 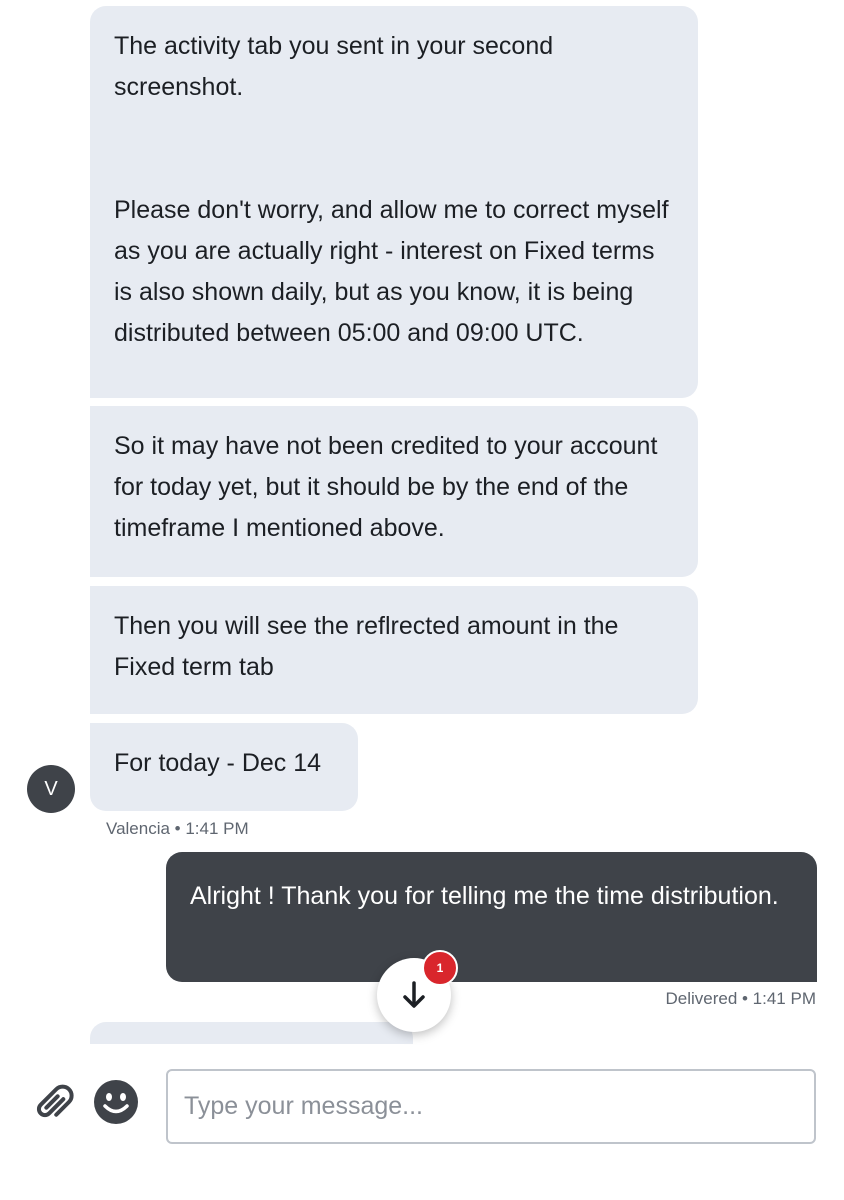 I want to click on arrow-down-icon, so click(x=414, y=994).